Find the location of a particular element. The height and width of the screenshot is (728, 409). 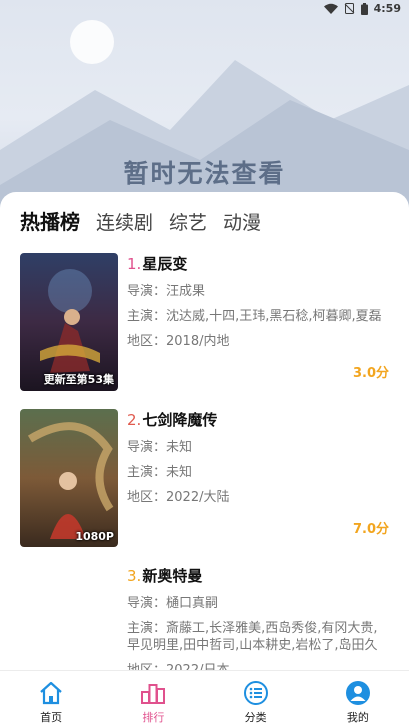

movie-title: 星辰变 is located at coordinates (165, 264).